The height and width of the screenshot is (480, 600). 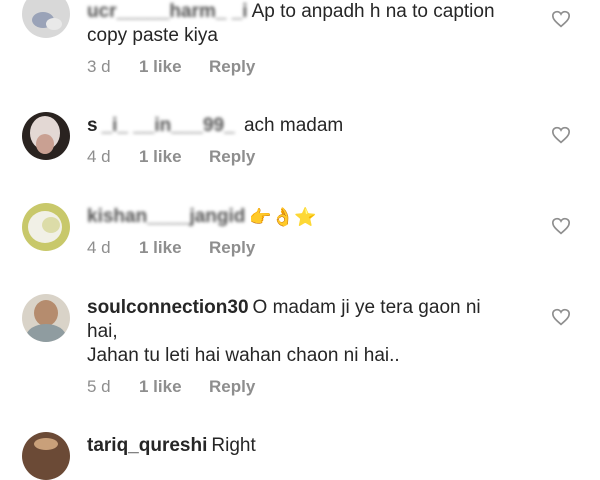 What do you see at coordinates (168, 307) in the screenshot?
I see `comment-username: soulconnection30` at bounding box center [168, 307].